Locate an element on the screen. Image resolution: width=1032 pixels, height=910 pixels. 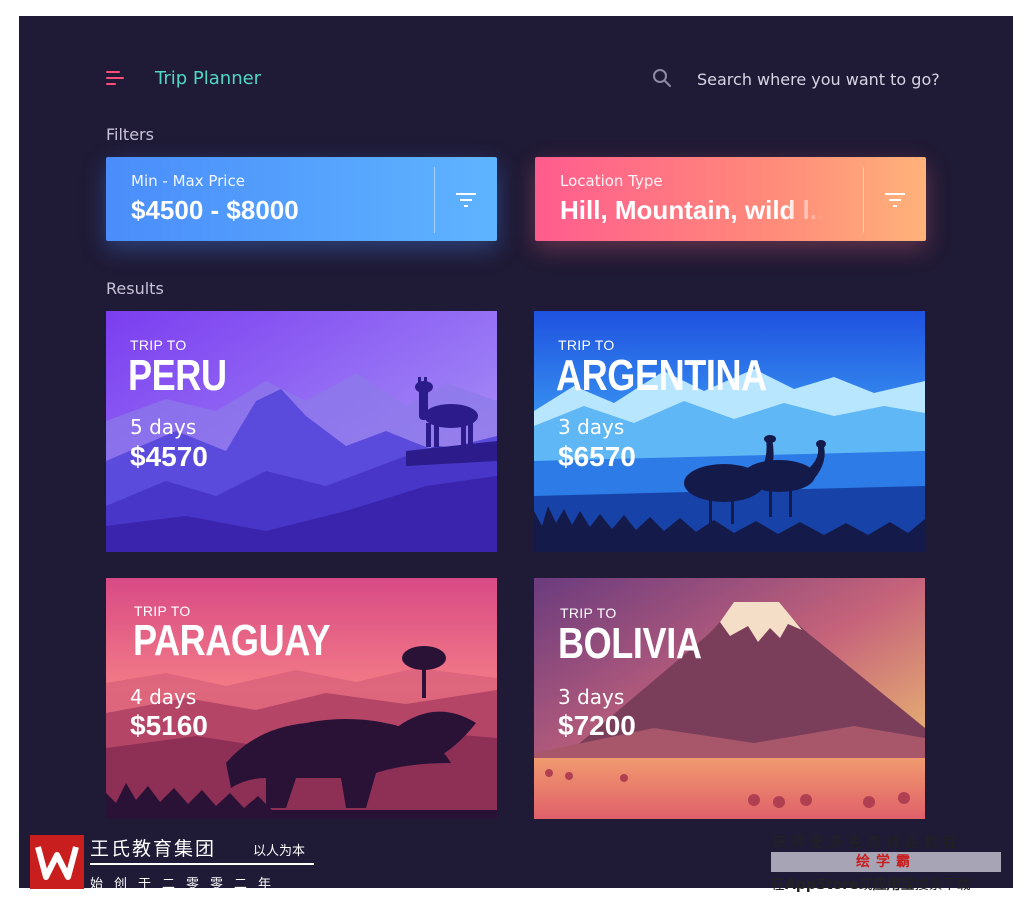
price-filter-label: Min - Max Price is located at coordinates (188, 181).